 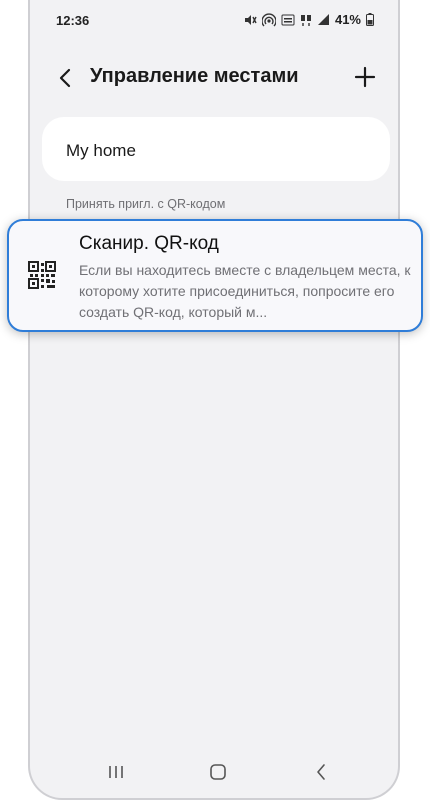 I want to click on status-icons: 41%, so click(x=308, y=19).